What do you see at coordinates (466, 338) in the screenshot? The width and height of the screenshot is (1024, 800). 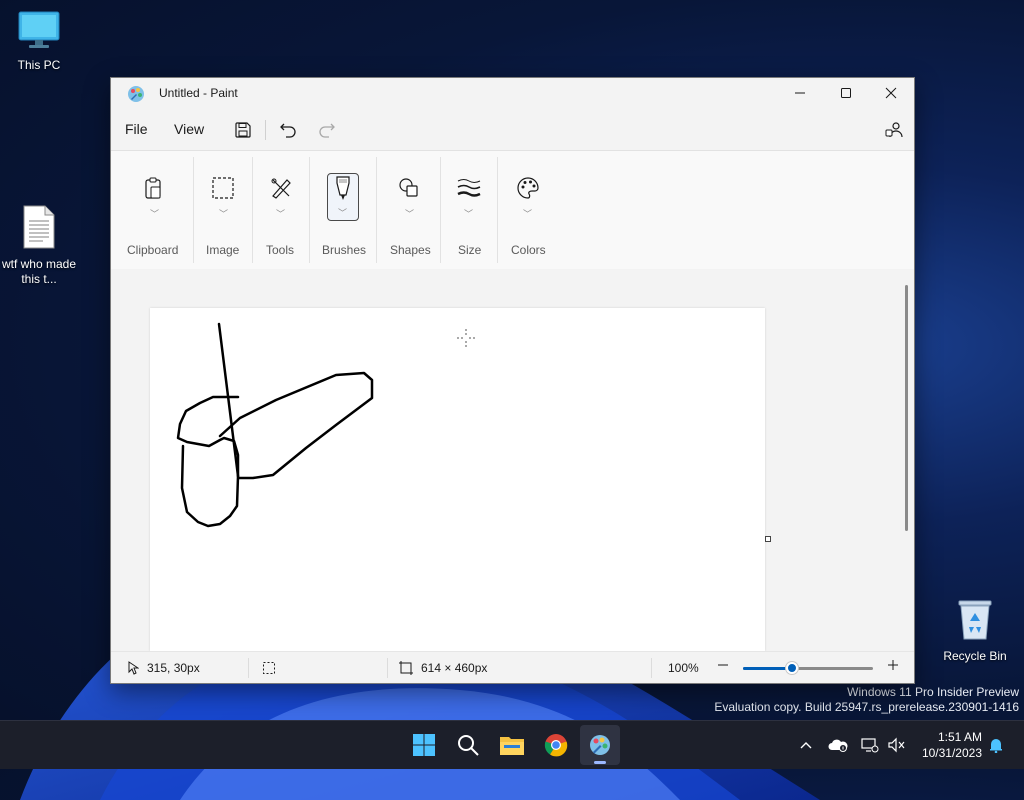 I see `crosshair-cursor-icon` at bounding box center [466, 338].